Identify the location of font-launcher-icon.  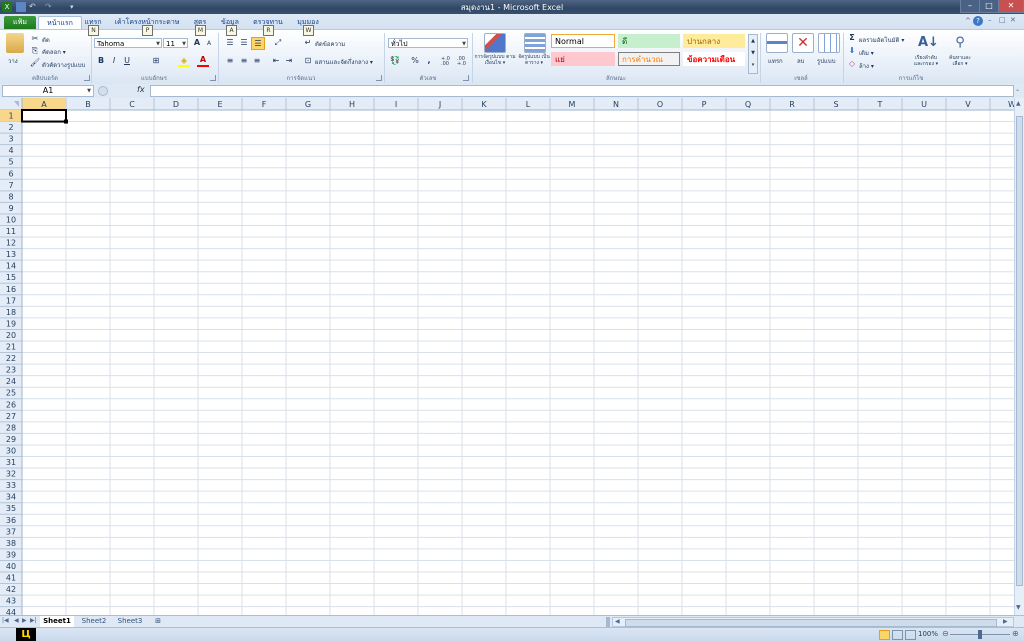
(213, 78).